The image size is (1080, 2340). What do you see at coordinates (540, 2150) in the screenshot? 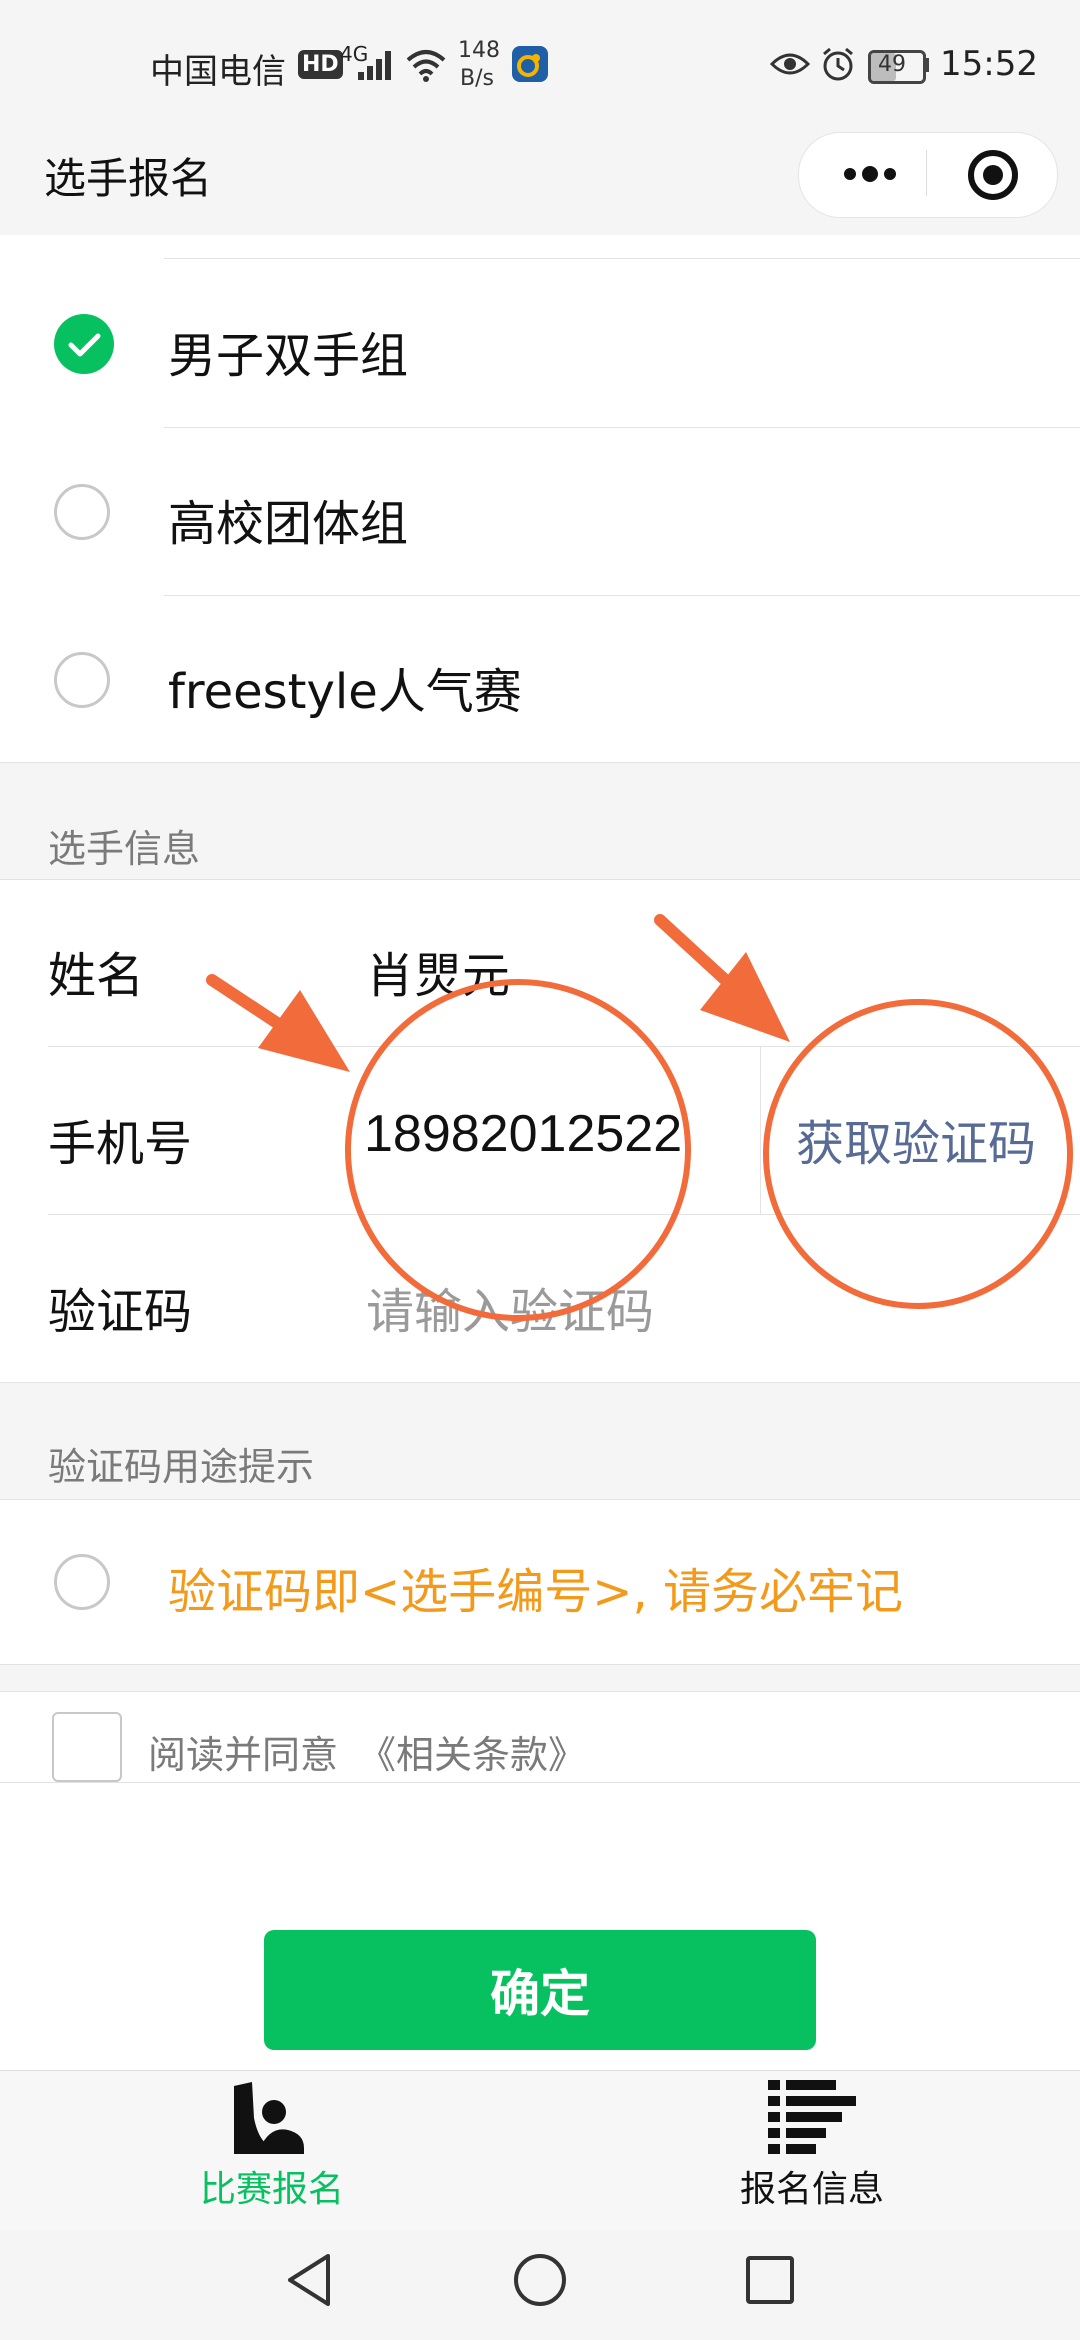
I see `tab-bar` at bounding box center [540, 2150].